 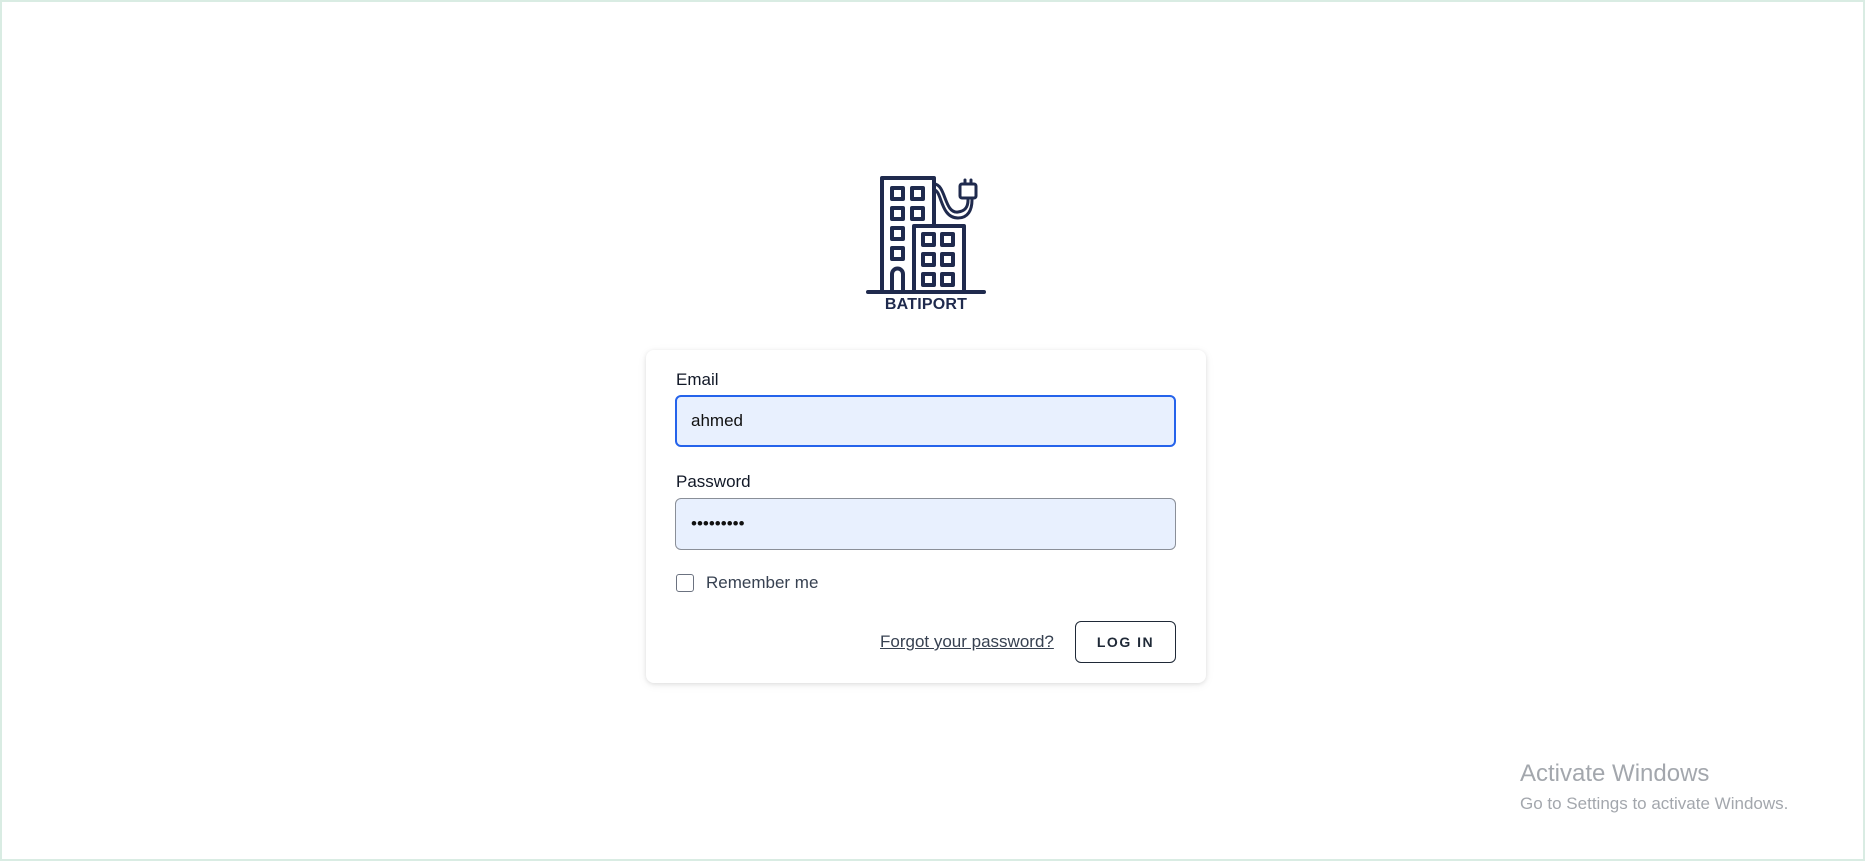 What do you see at coordinates (685, 583) in the screenshot?
I see `remember-me-checkbox` at bounding box center [685, 583].